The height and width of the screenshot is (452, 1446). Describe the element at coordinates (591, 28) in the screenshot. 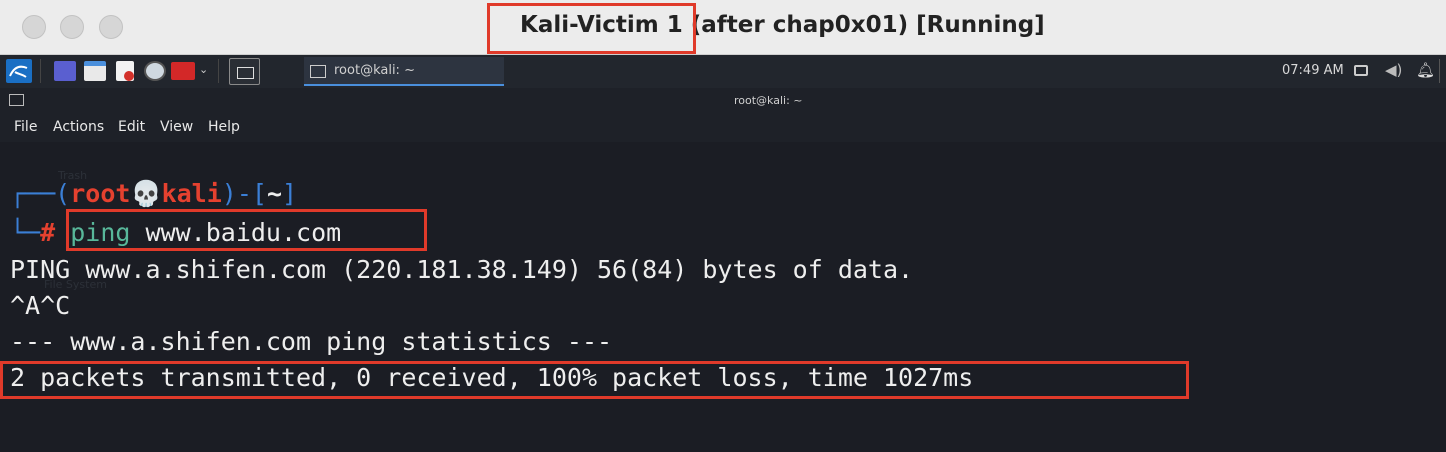

I see `vm-name-highlight` at that location.